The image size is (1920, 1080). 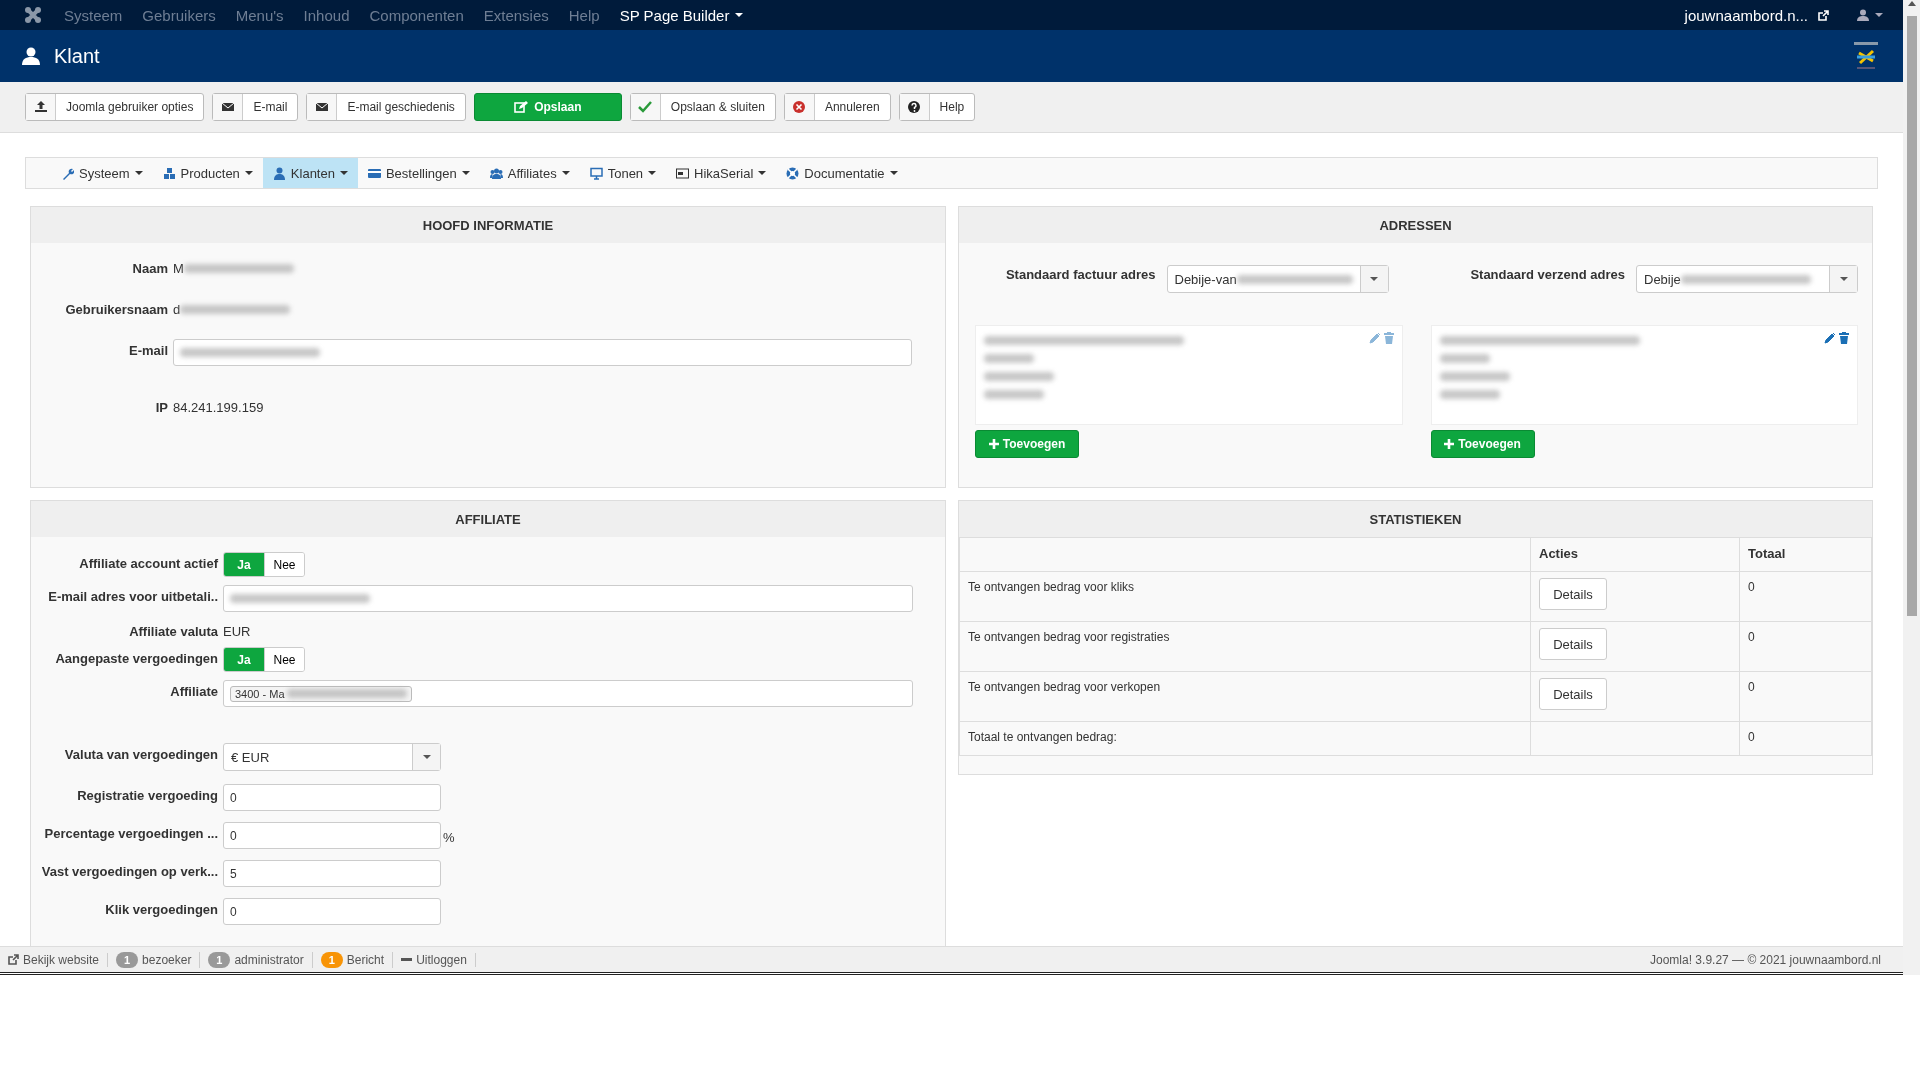 I want to click on page-title: Klant, so click(x=77, y=56).